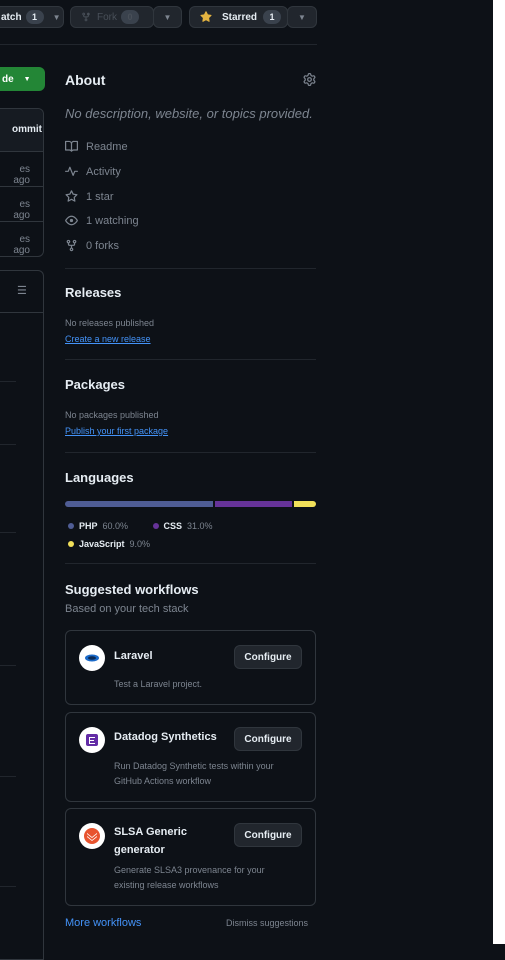 The image size is (505, 960). I want to click on forks-link: 0 forks, so click(92, 245).